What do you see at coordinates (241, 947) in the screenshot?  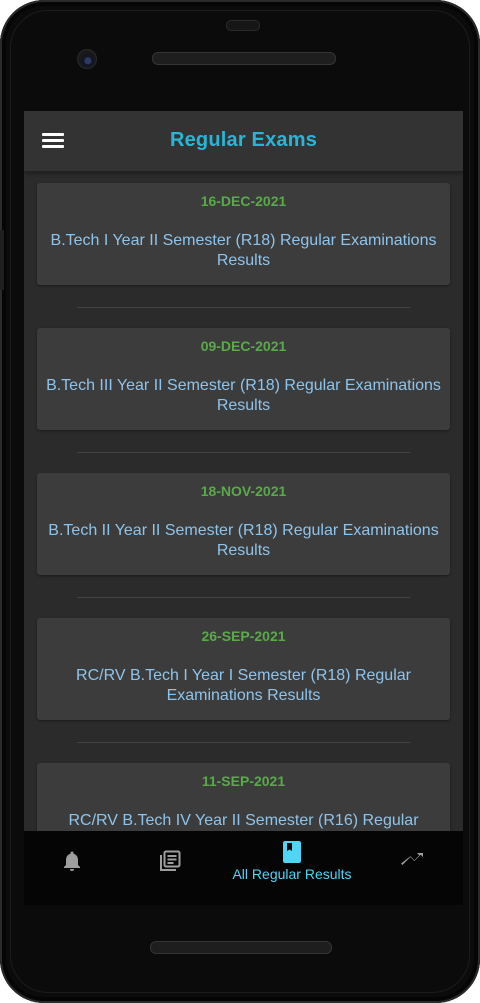 I see `phone-bottom-speaker` at bounding box center [241, 947].